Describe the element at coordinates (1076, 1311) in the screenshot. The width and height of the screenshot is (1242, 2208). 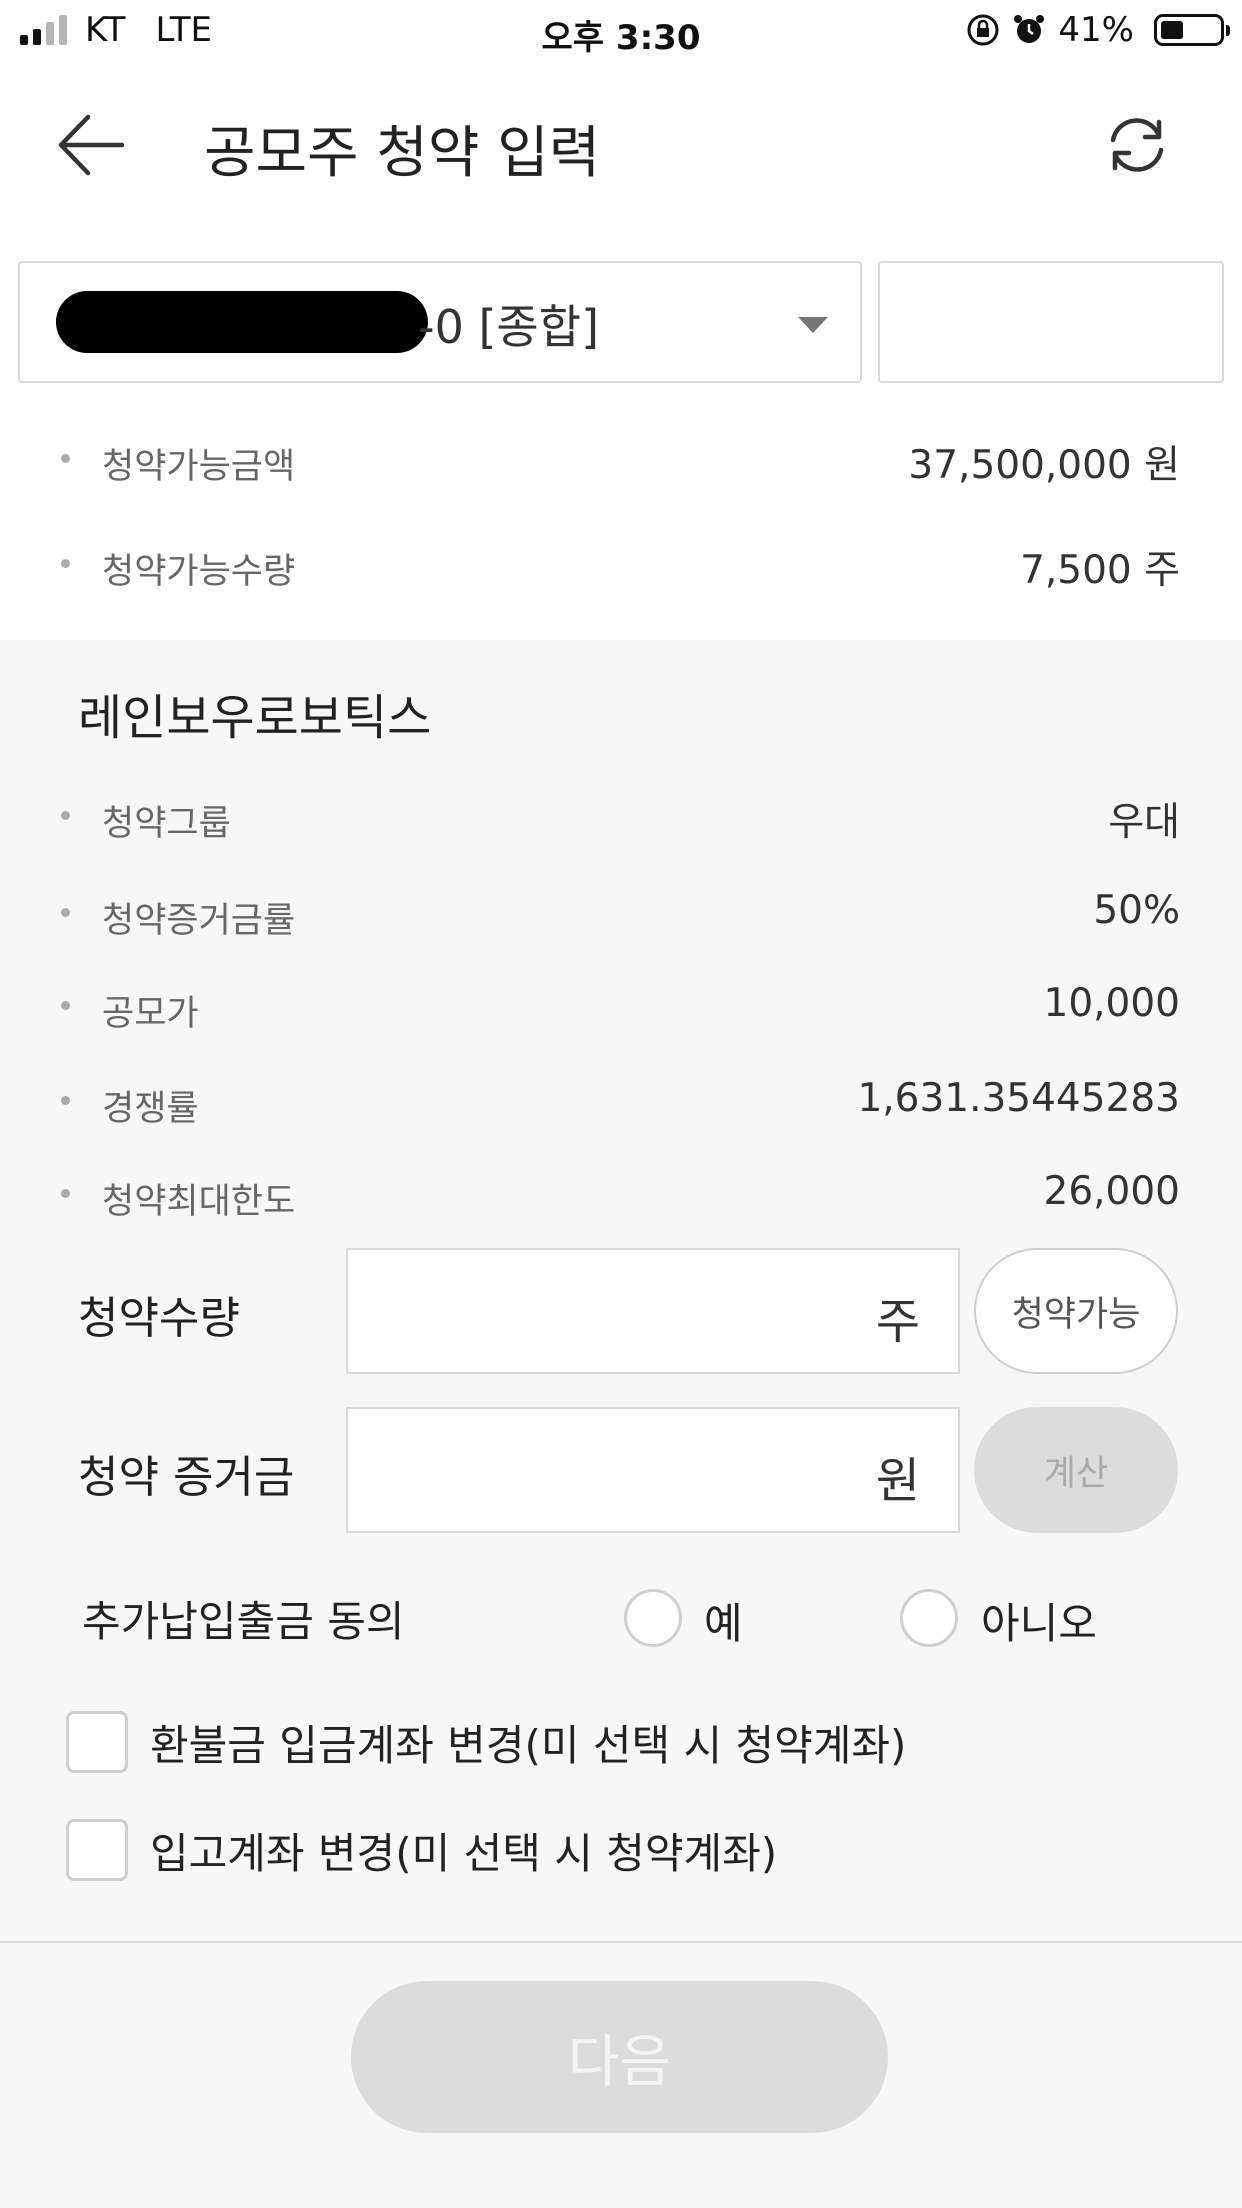
I see `check-available-button: 청약가능` at that location.